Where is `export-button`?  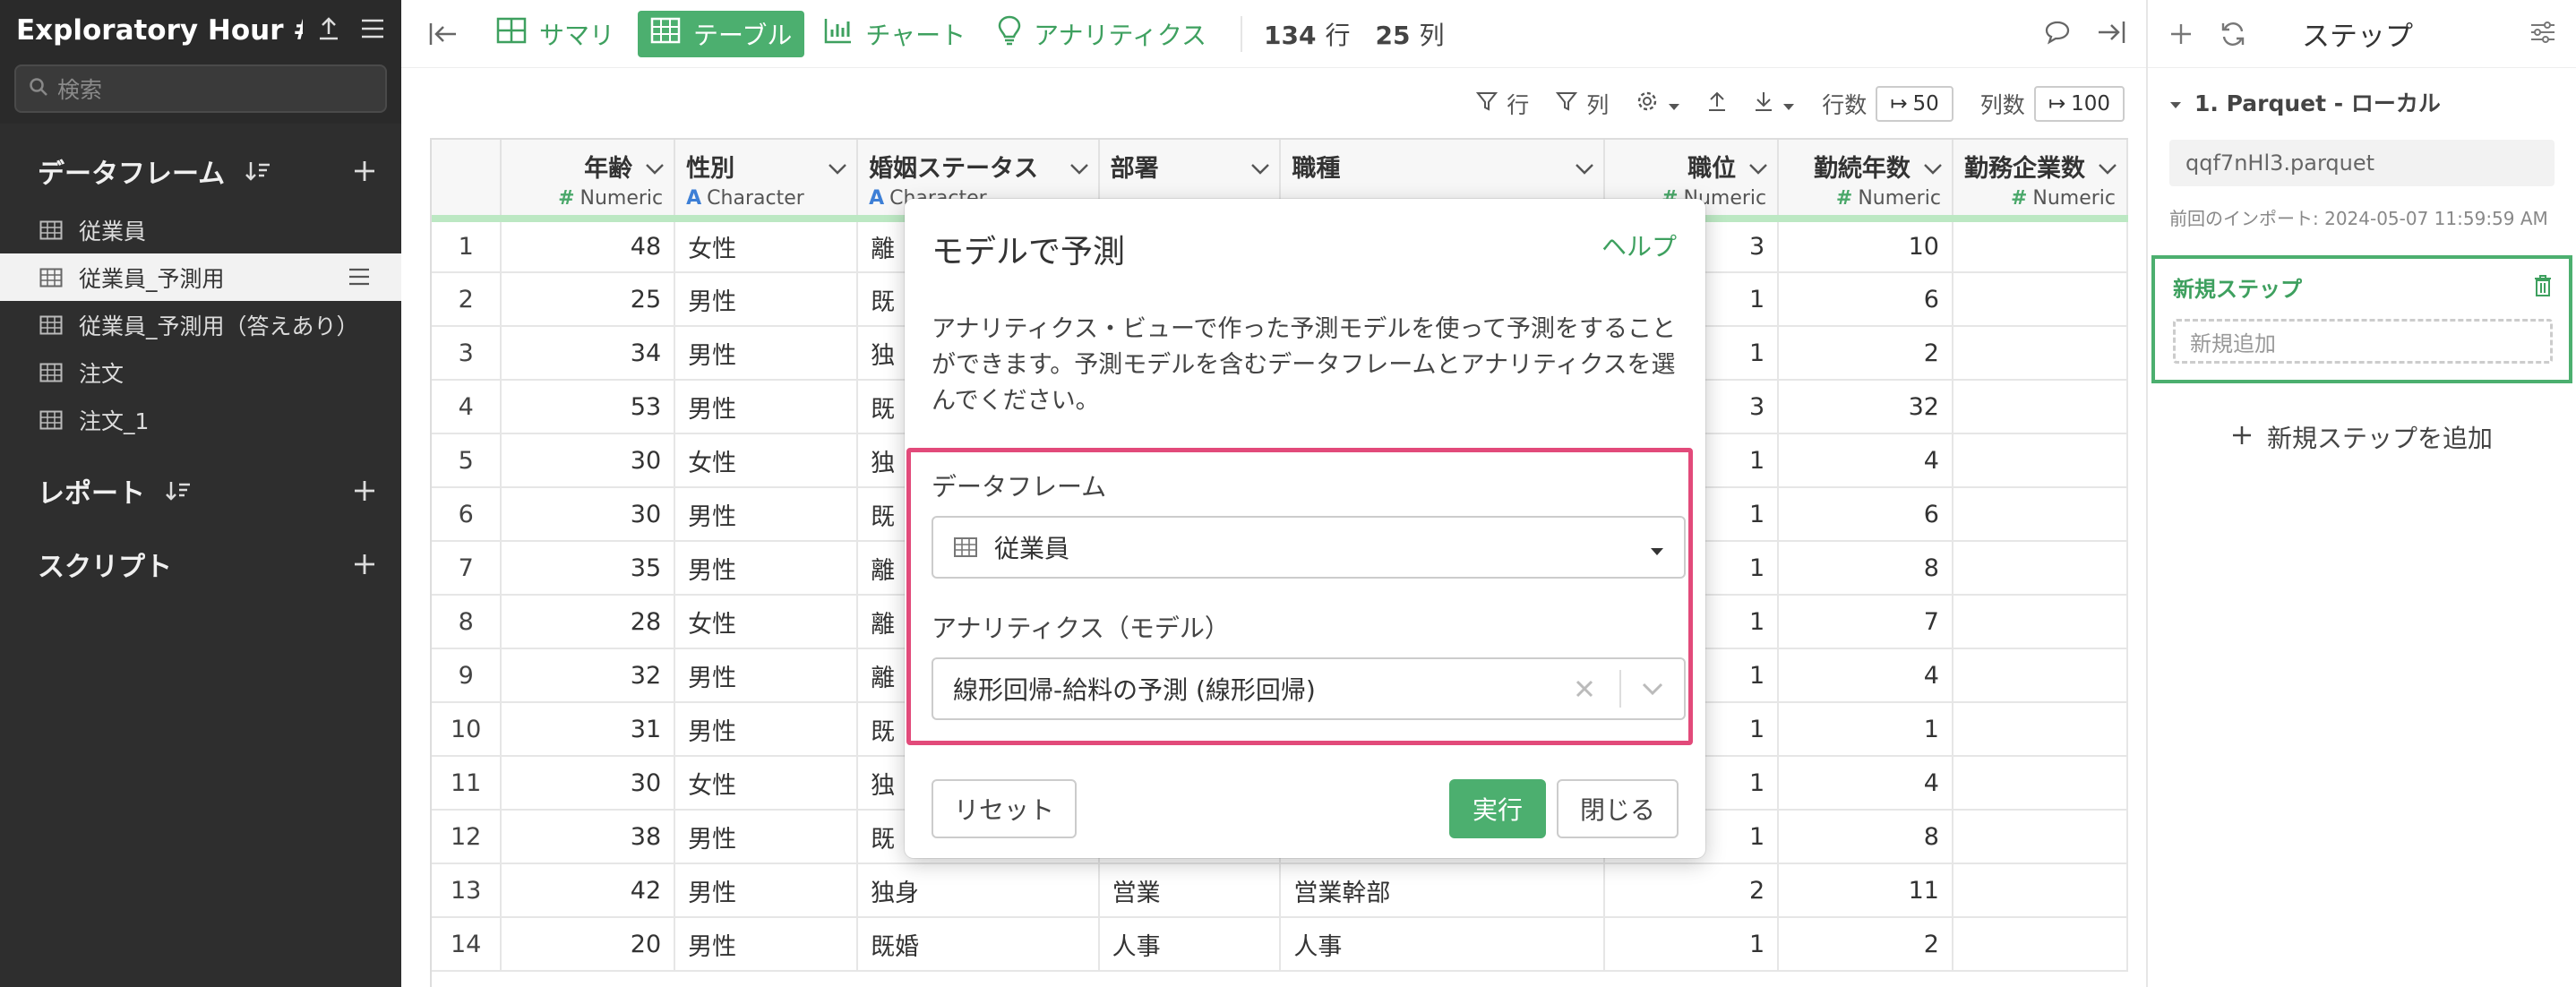
export-button is located at coordinates (1717, 103).